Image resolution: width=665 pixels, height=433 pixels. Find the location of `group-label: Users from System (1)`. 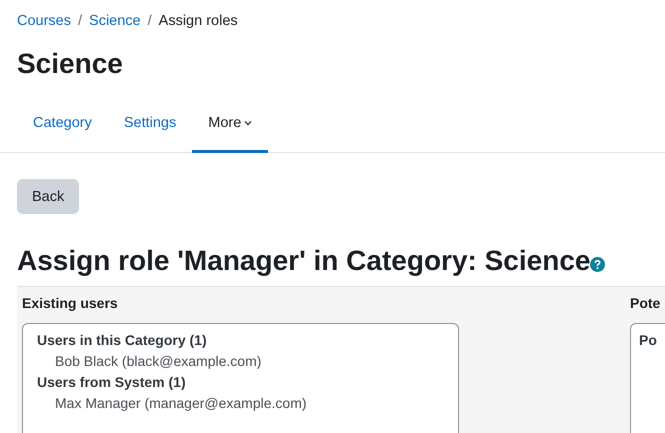

group-label: Users from System (1) is located at coordinates (112, 382).